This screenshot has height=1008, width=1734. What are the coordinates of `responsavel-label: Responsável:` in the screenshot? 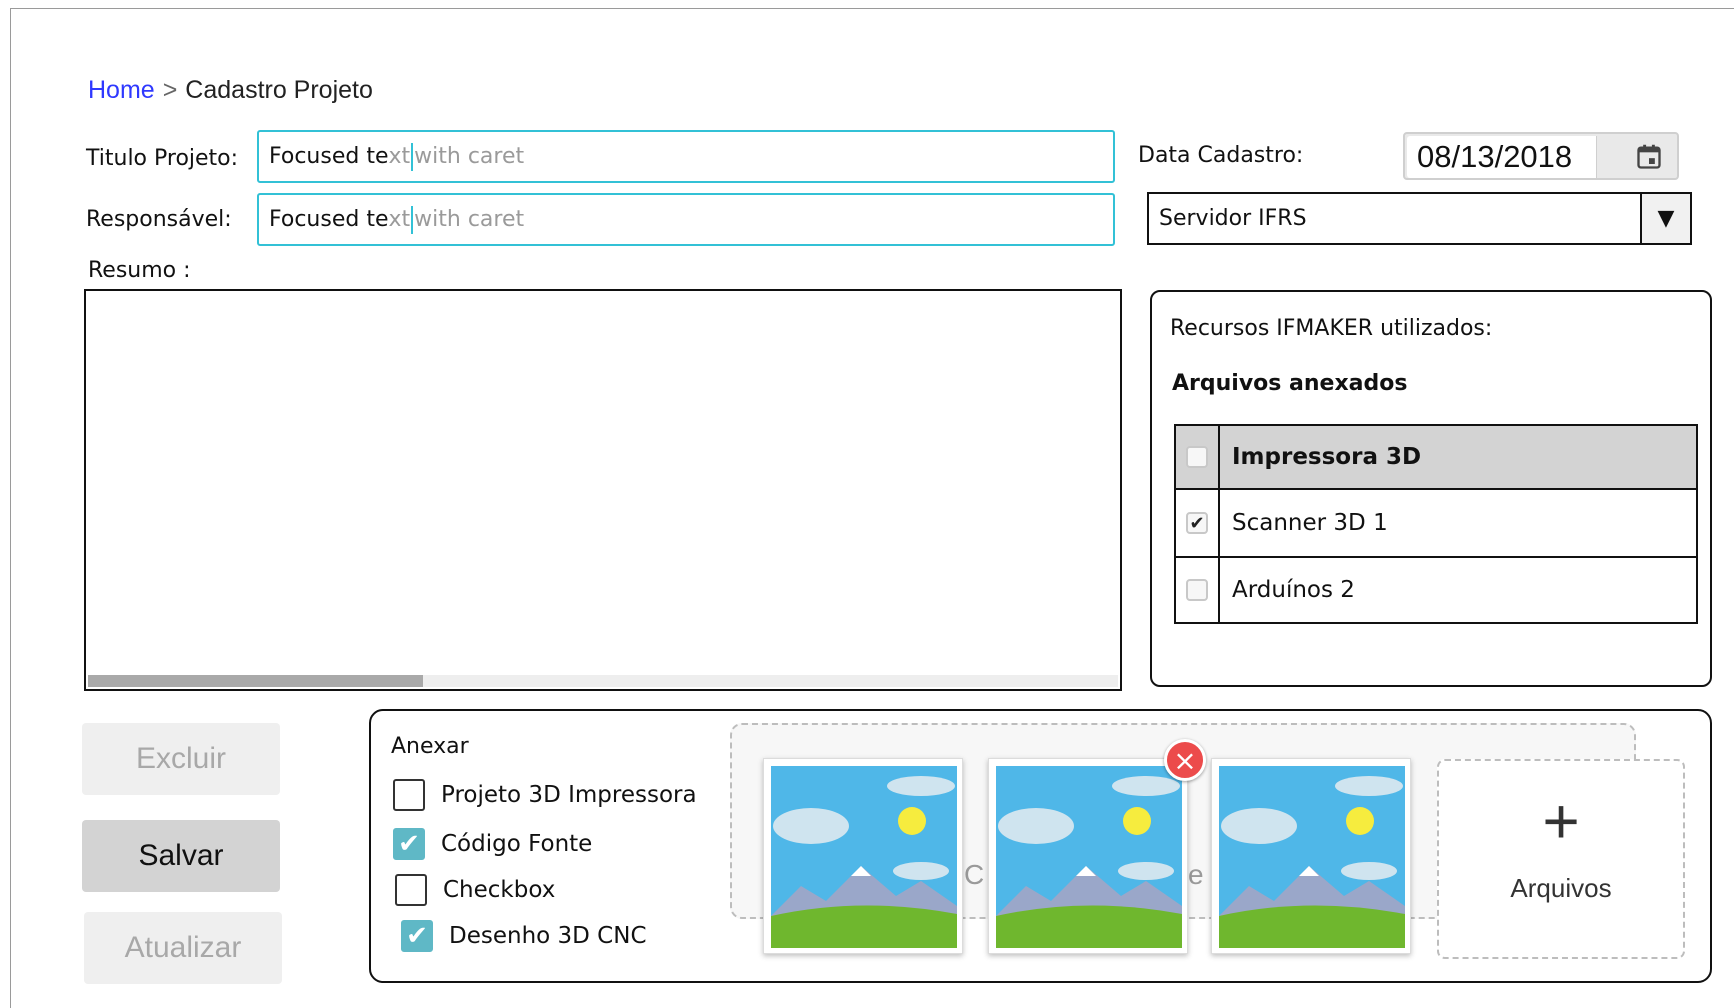 It's located at (159, 219).